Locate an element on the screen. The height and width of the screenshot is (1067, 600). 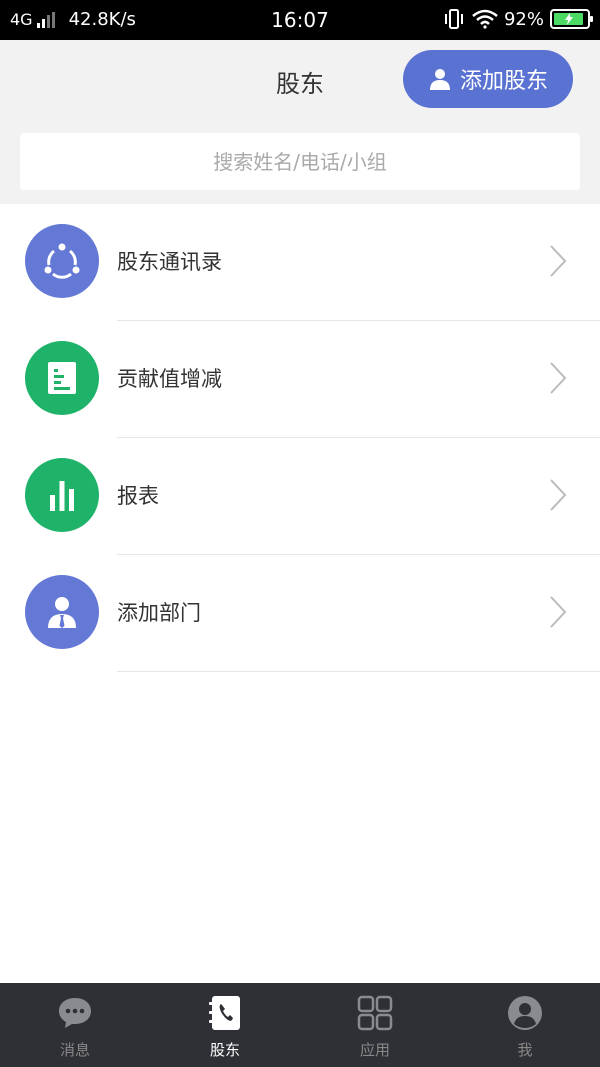
menu-item-contacts: 股东通讯录 is located at coordinates (300, 262).